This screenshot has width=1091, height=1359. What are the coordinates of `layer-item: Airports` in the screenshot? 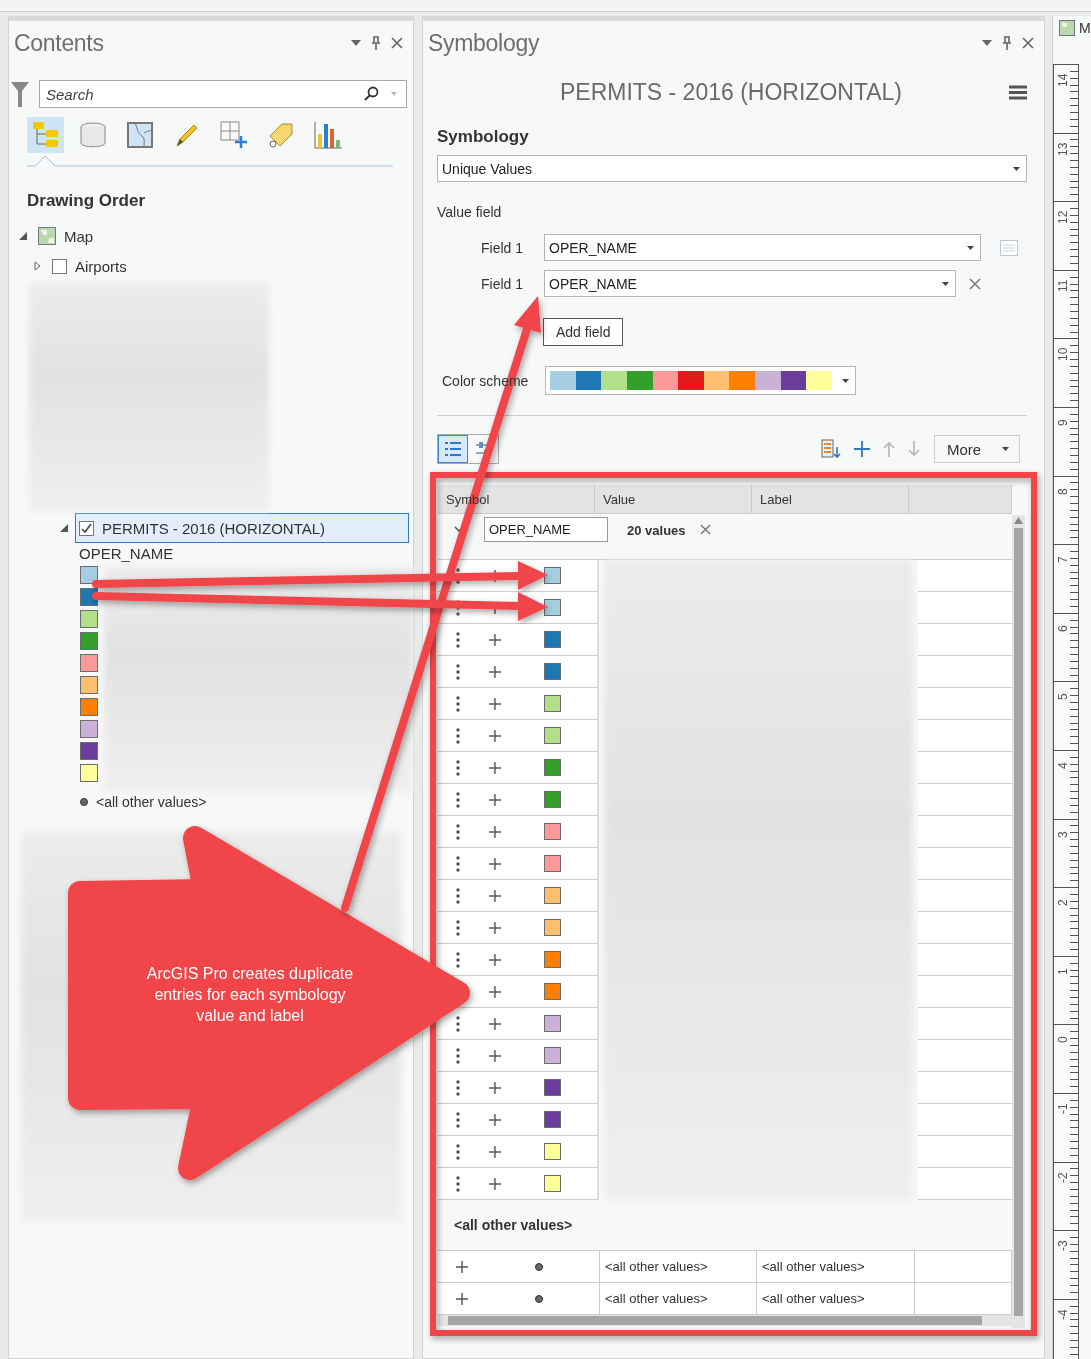 It's located at (228, 266).